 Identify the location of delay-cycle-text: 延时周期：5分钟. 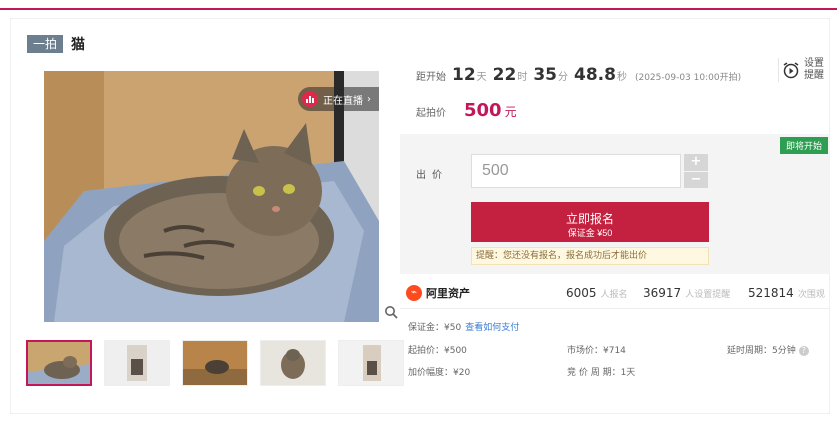
(761, 351).